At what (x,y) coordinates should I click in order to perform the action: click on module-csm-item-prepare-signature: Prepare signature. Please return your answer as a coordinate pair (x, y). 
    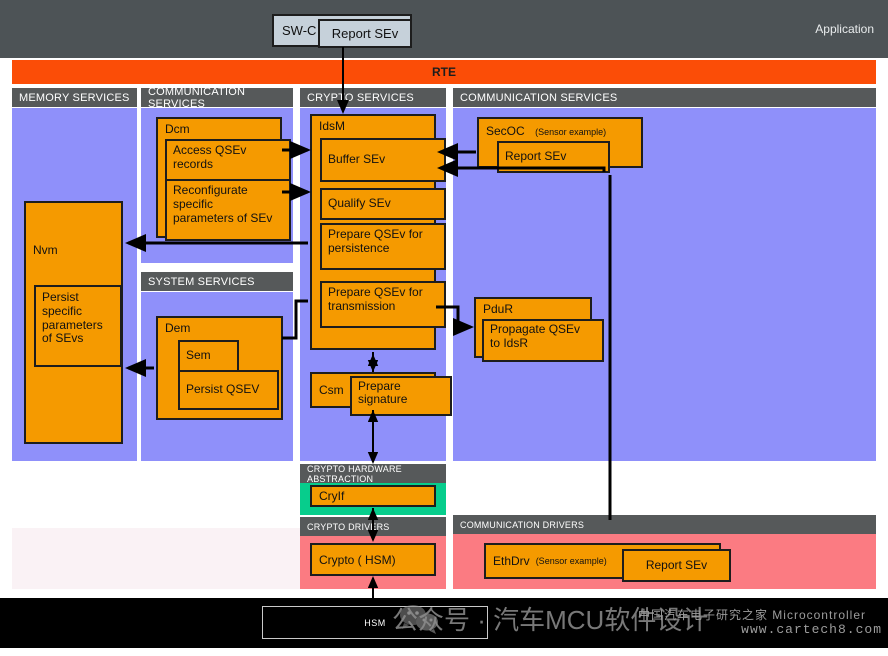
    Looking at the image, I should click on (401, 396).